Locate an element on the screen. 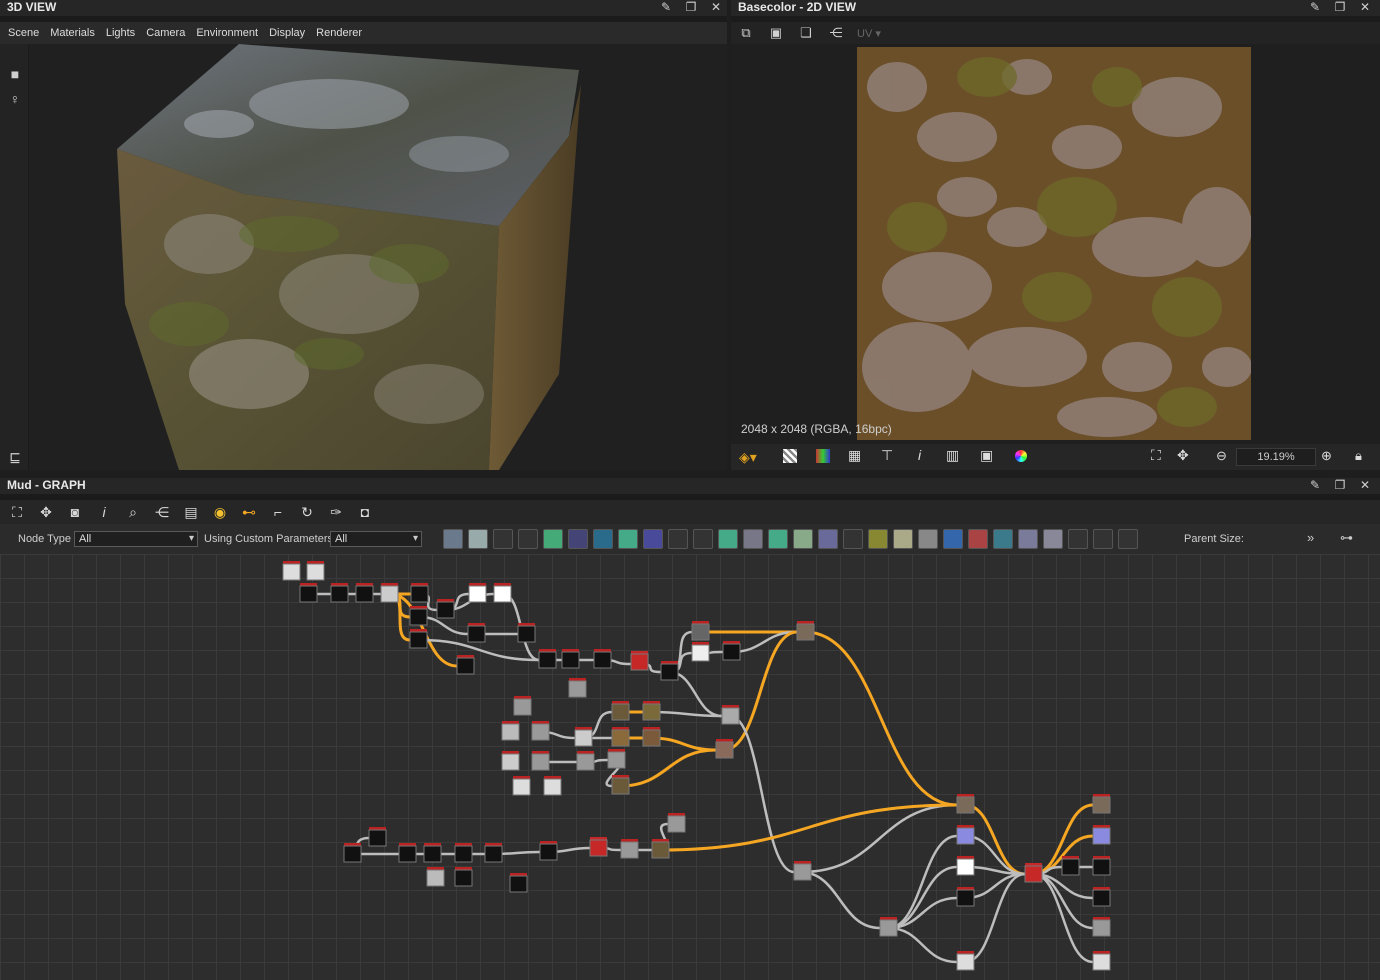  node-type-select: All is located at coordinates (136, 539).